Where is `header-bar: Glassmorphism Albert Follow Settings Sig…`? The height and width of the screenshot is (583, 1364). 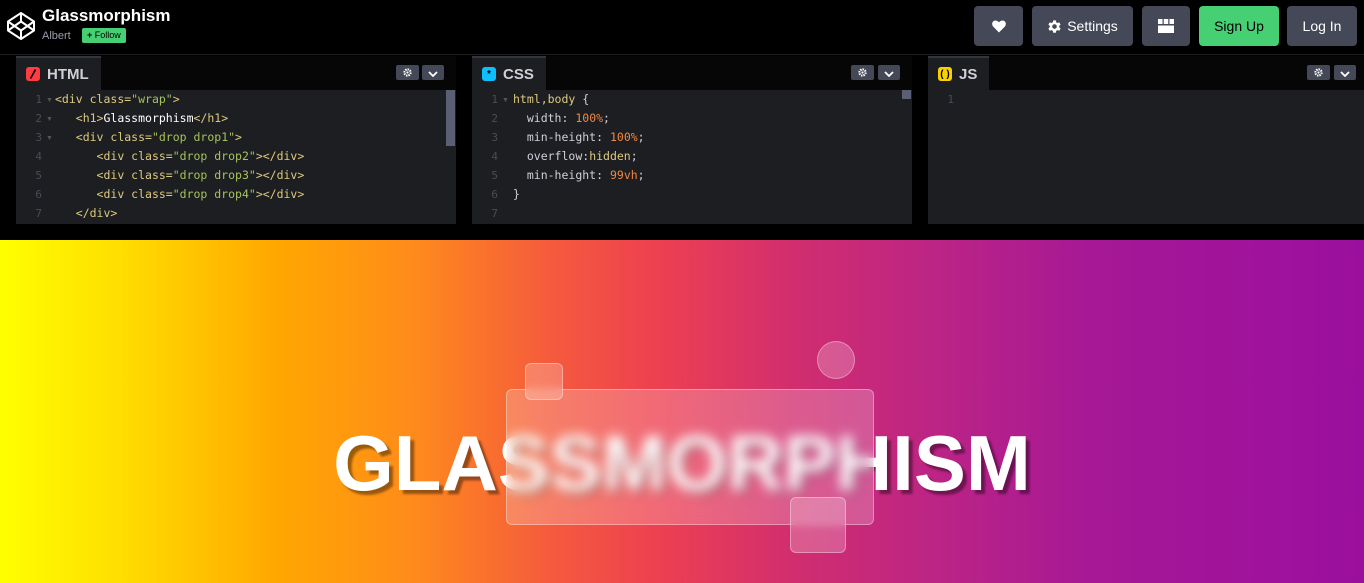 header-bar: Glassmorphism Albert Follow Settings Sig… is located at coordinates (682, 27).